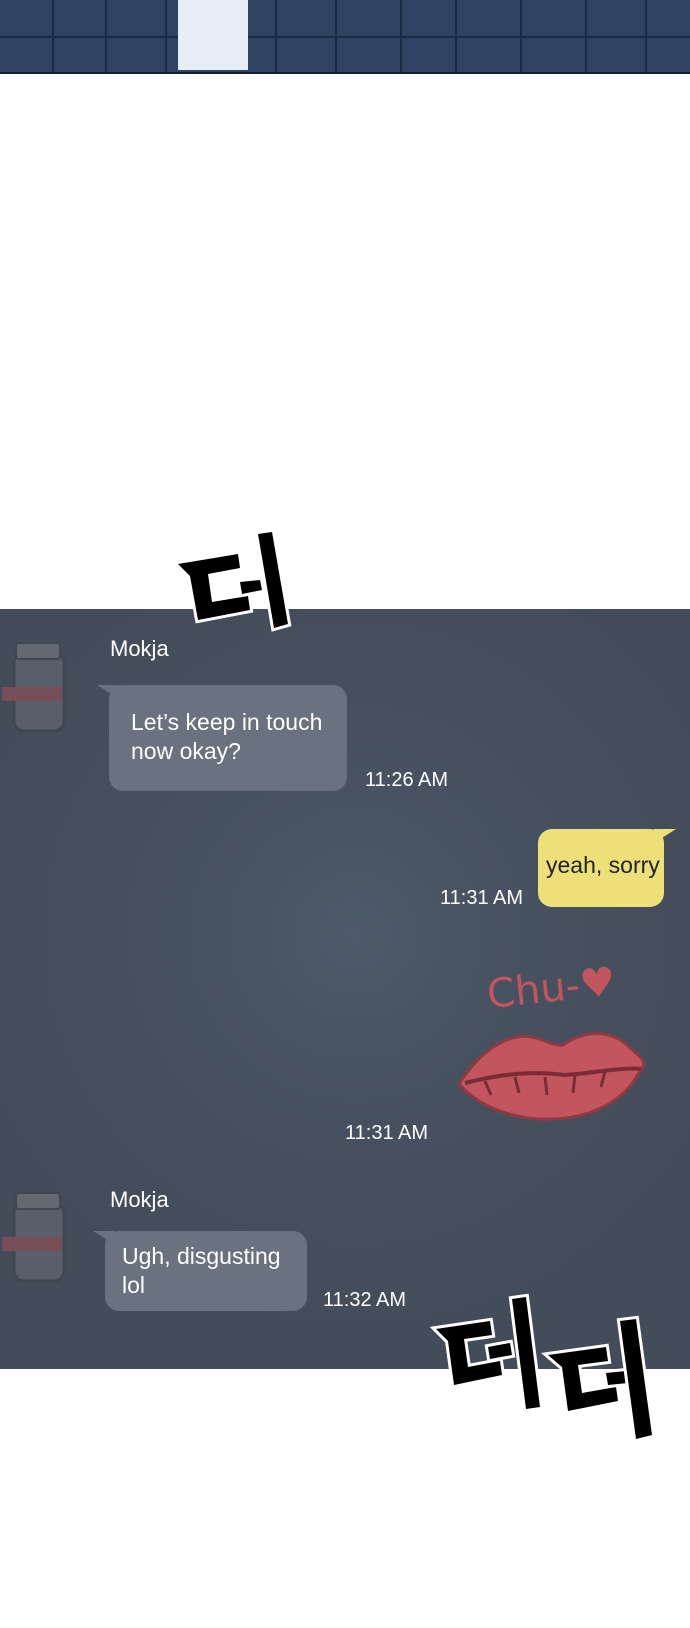 This screenshot has width=690, height=1628. I want to click on message-text-line: lol, so click(134, 1285).